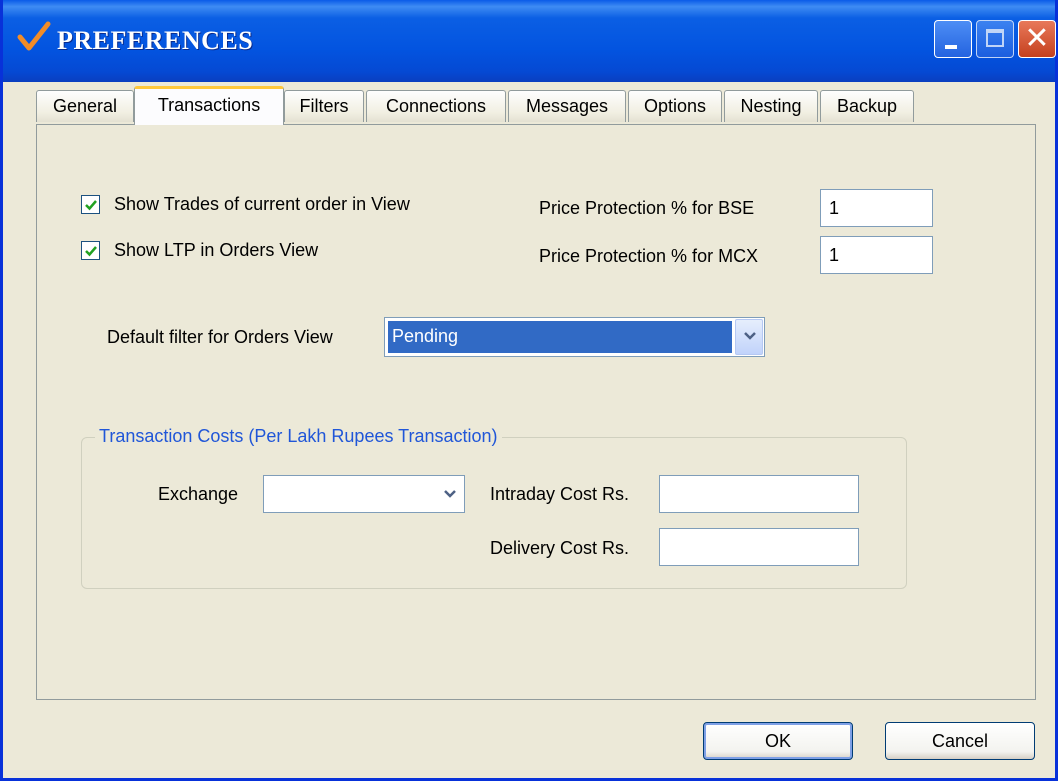  What do you see at coordinates (85, 106) in the screenshot?
I see `tab-general: General` at bounding box center [85, 106].